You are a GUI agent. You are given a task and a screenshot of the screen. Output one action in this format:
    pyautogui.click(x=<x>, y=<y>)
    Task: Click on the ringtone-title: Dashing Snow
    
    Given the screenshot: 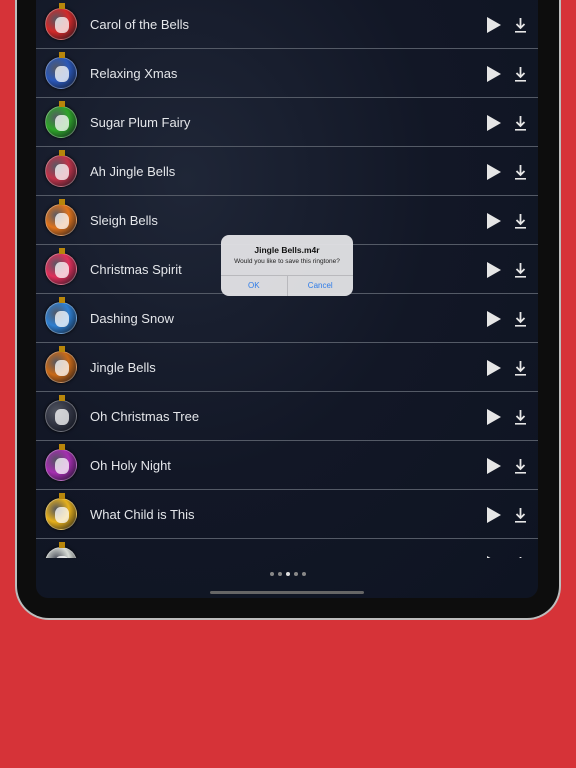 What is the action you would take?
    pyautogui.click(x=132, y=318)
    